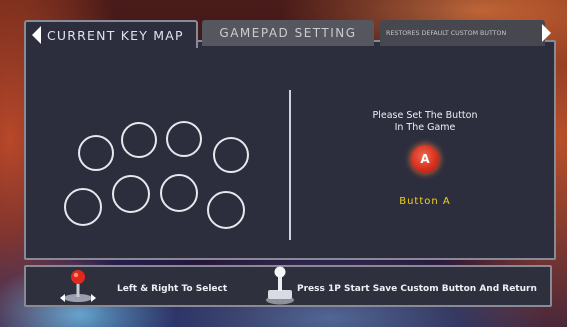 The width and height of the screenshot is (567, 327). I want to click on select-hint-text: Left & Right To Select, so click(172, 289).